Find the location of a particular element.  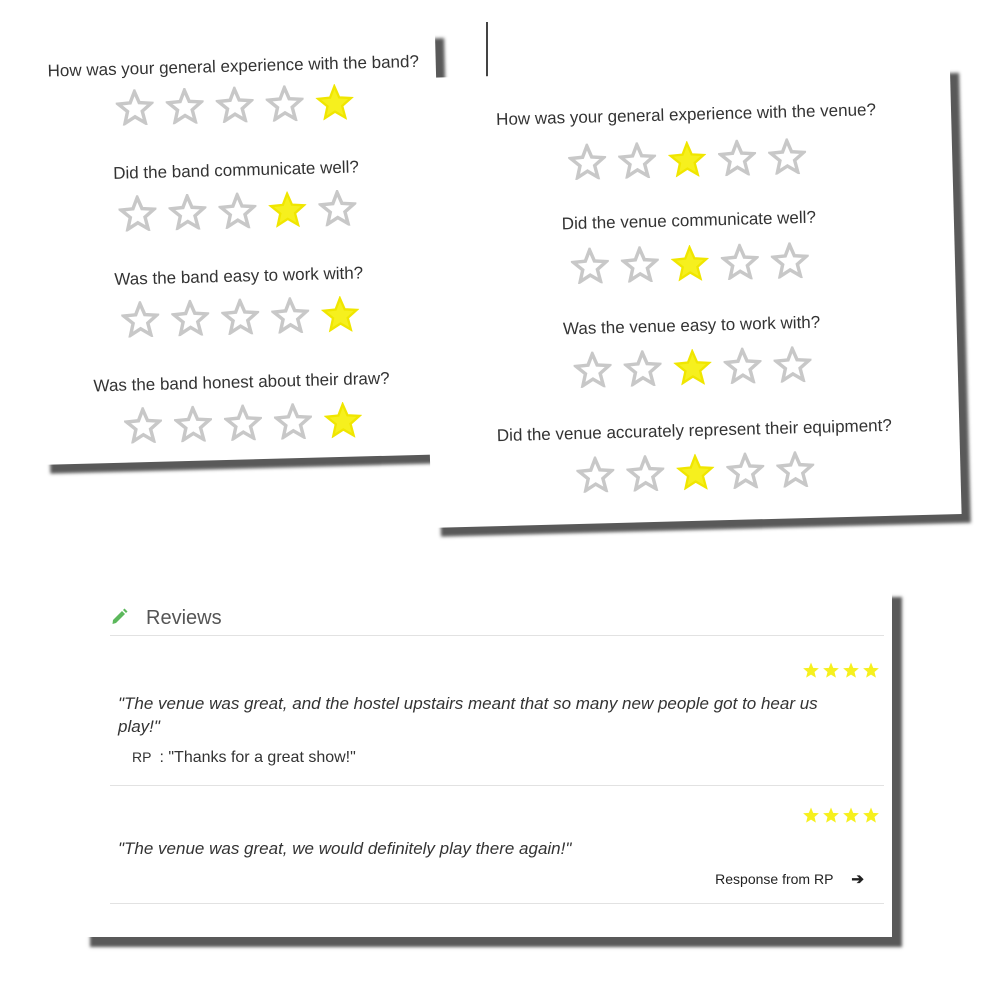

venue-question-2: Did the venue communicate well? is located at coordinates (689, 220).